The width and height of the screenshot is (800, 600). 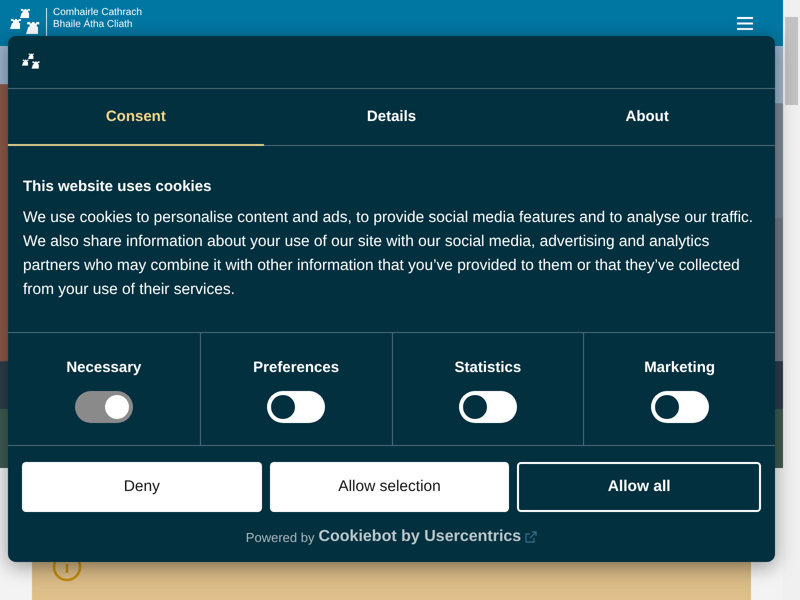 What do you see at coordinates (745, 23) in the screenshot?
I see `menu-icon` at bounding box center [745, 23].